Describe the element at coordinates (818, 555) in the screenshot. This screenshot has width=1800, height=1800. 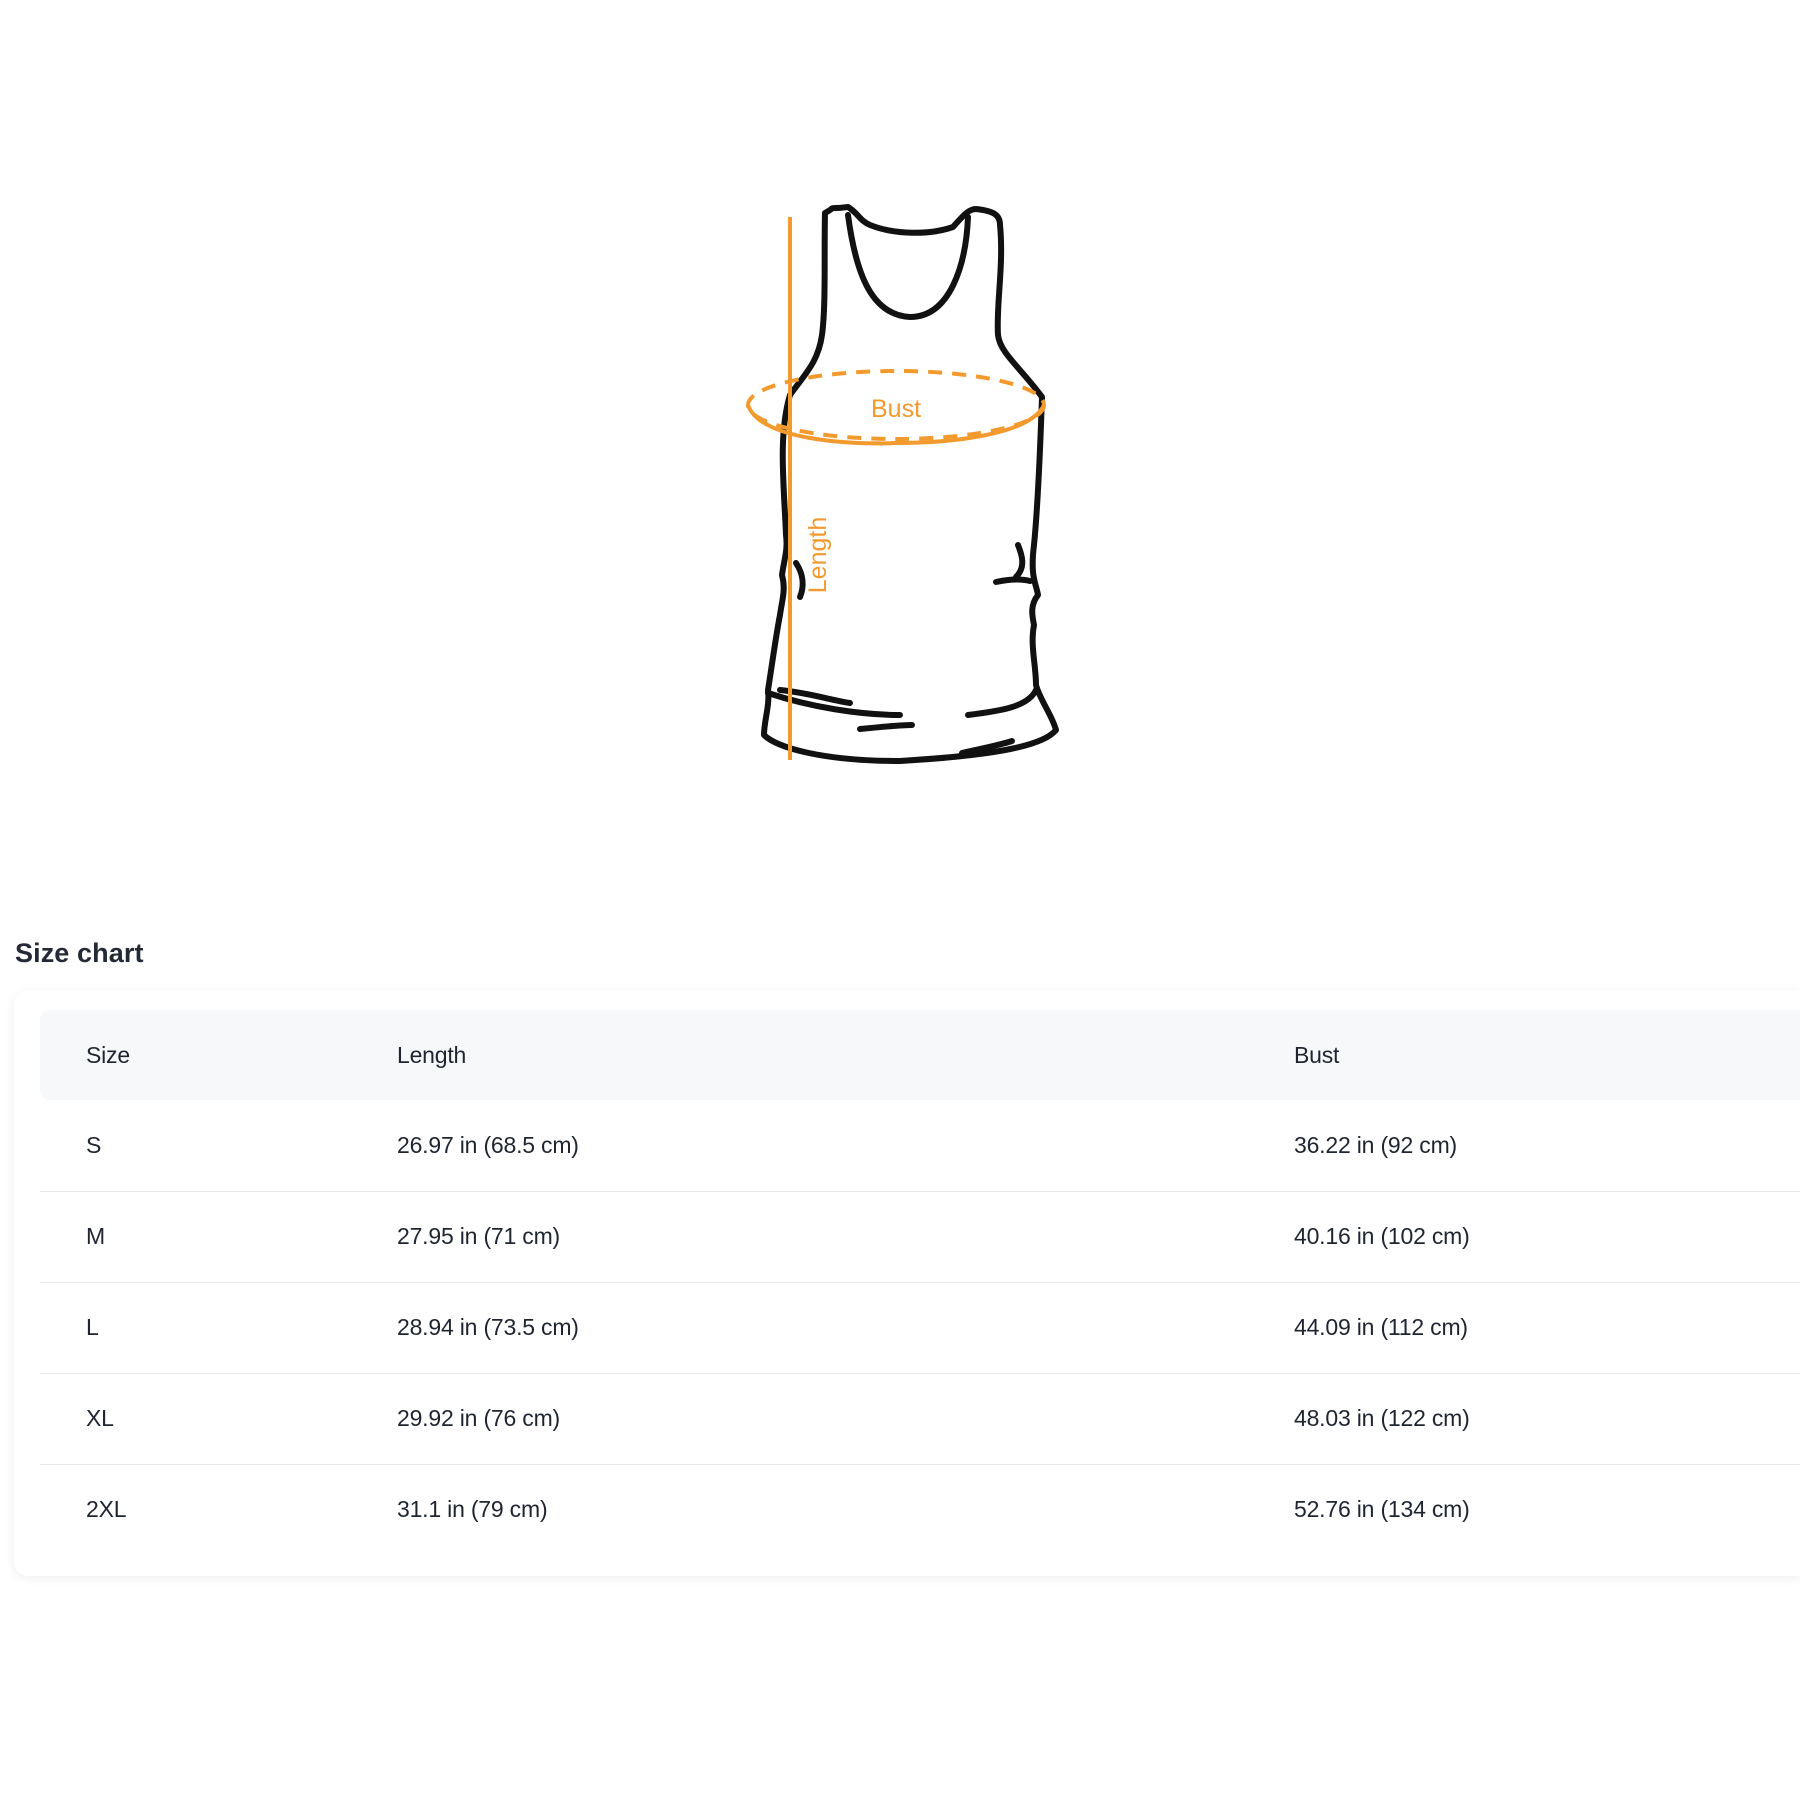
I see `length-label: Length` at that location.